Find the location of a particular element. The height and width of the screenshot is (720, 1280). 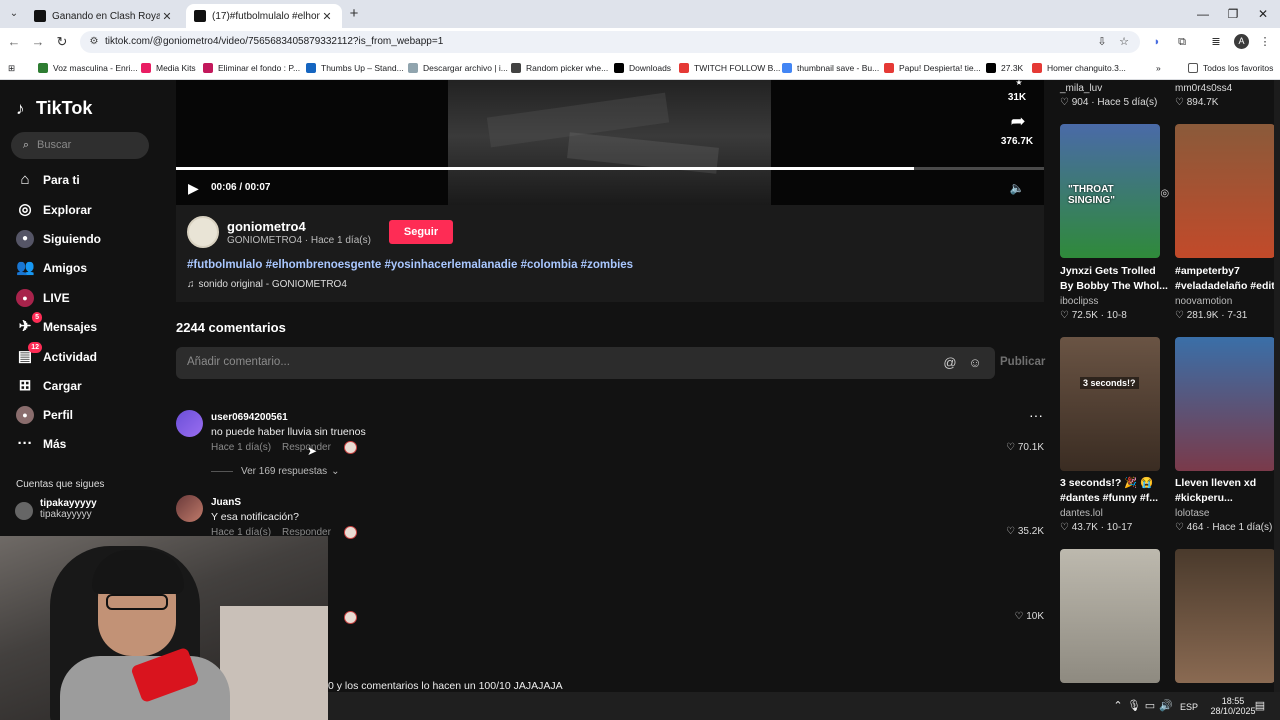

nav-perfil: ● Perfil is located at coordinates (44, 415).